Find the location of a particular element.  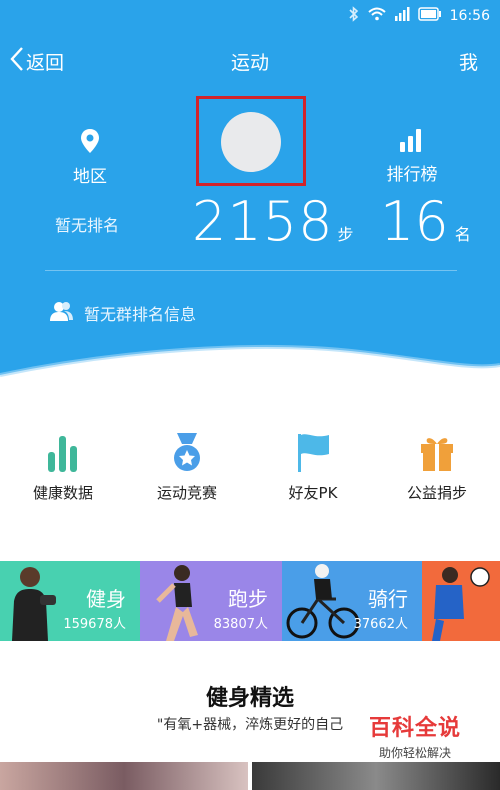

region-label: 地区 is located at coordinates (90, 177).